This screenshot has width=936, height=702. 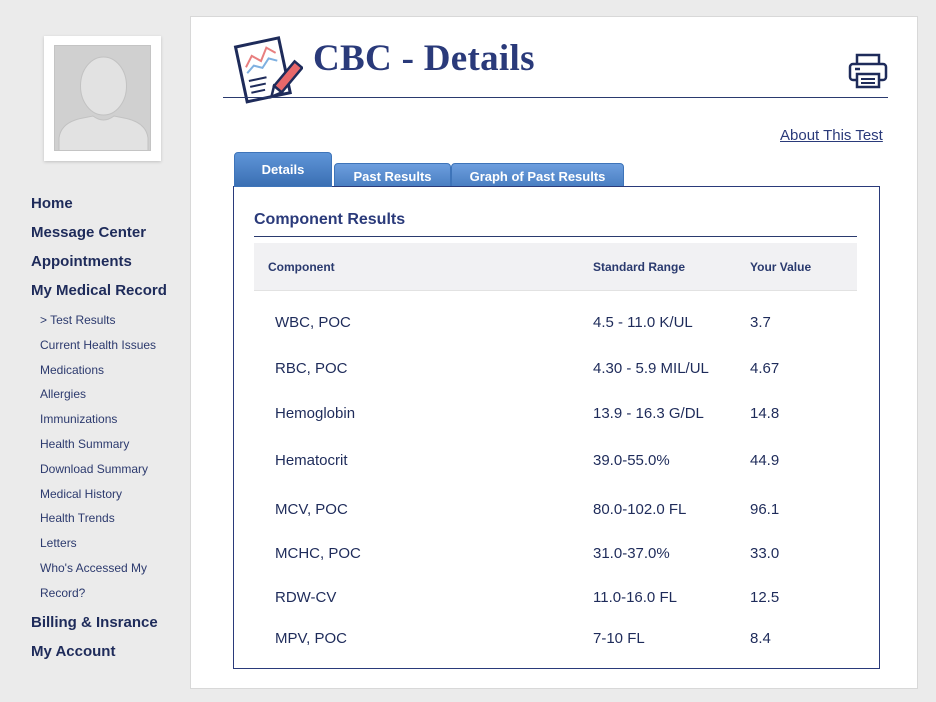 What do you see at coordinates (760, 638) in the screenshot?
I see `cell-value: 8.4` at bounding box center [760, 638].